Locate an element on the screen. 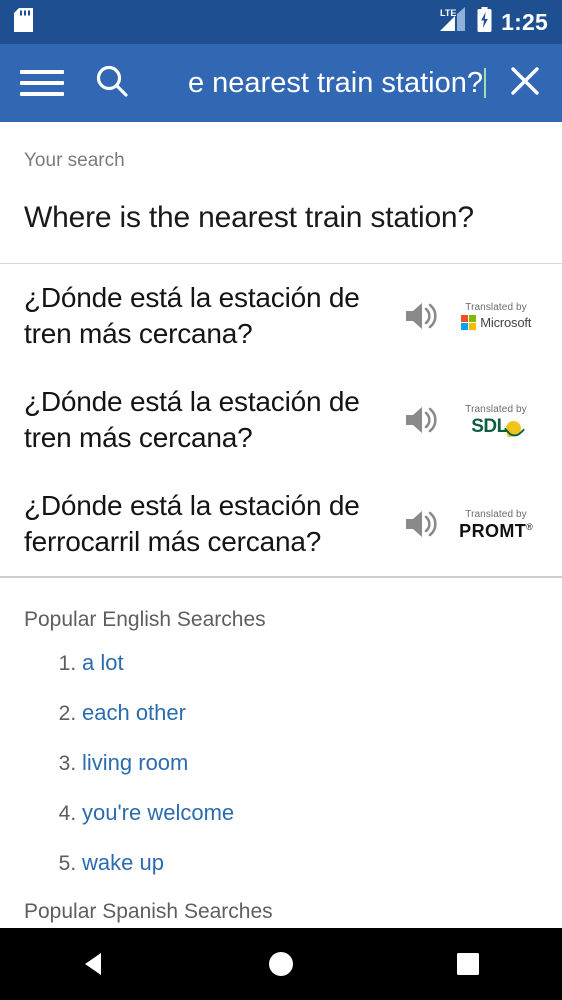 The image size is (562, 1000). search-input-value: e nearest train station? is located at coordinates (335, 83).